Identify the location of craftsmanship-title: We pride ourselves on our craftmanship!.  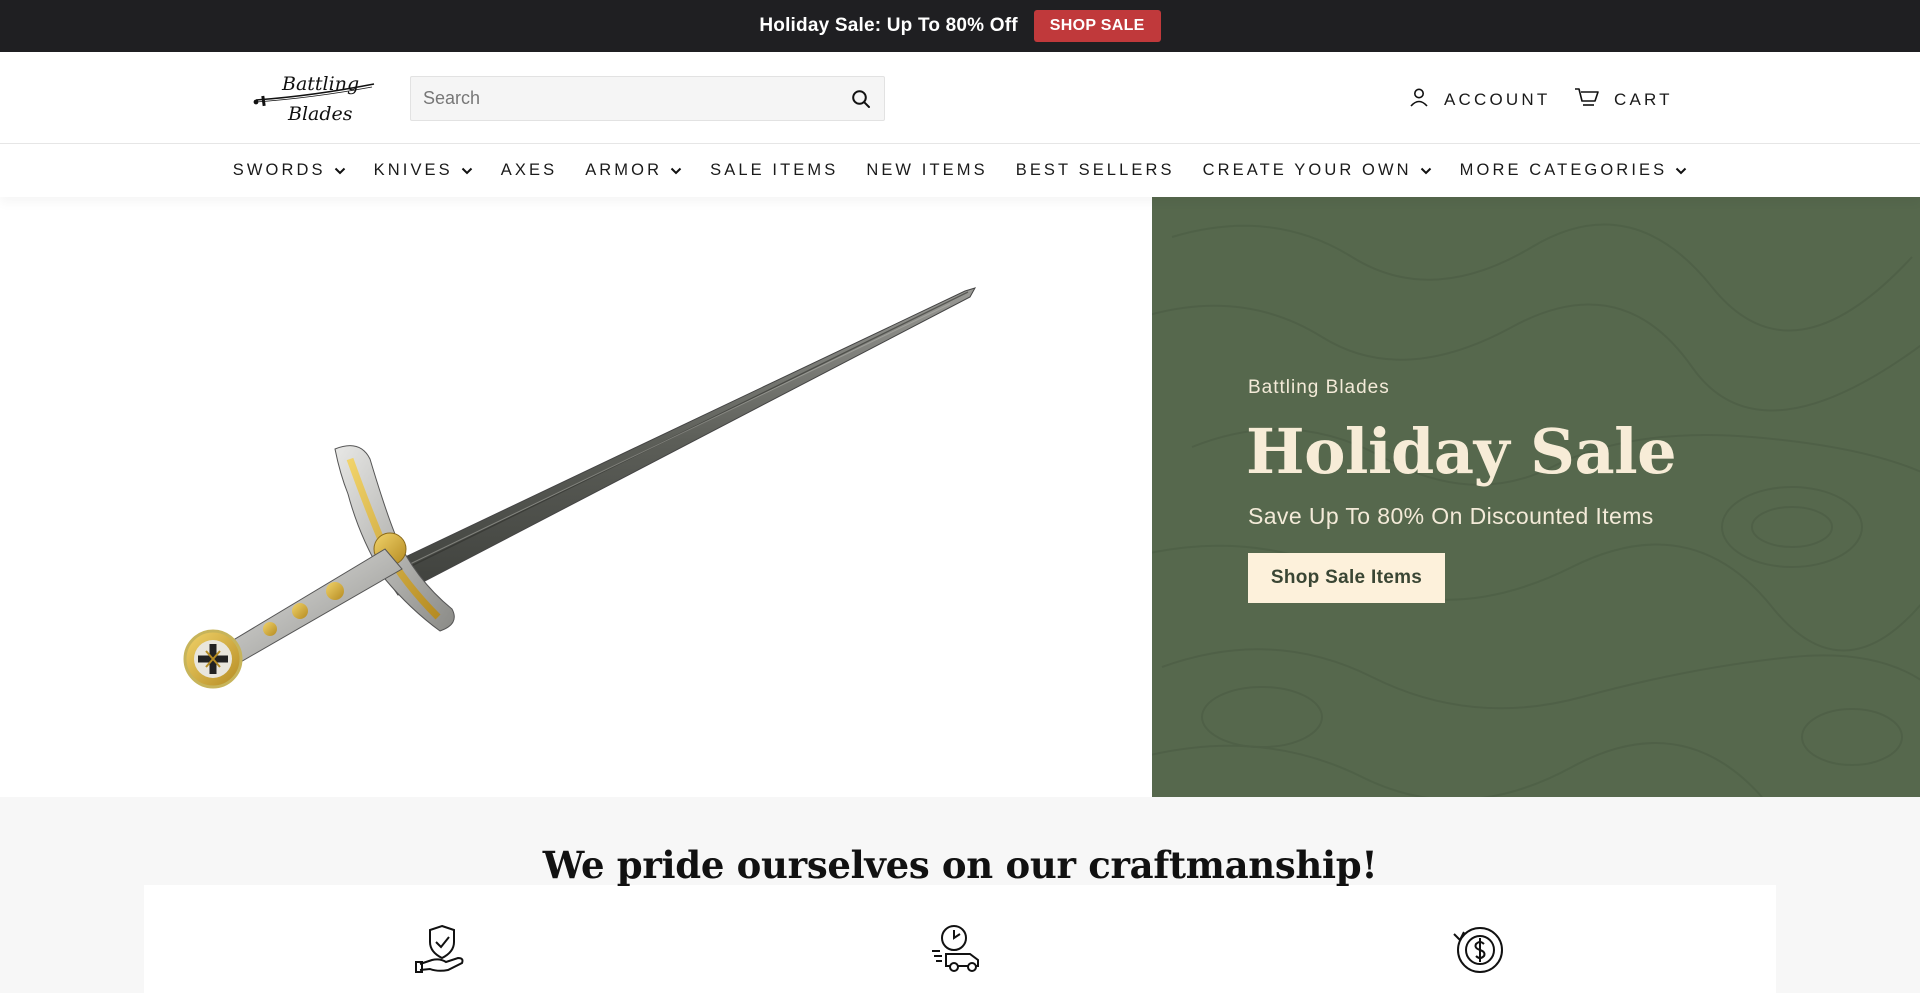
(960, 865).